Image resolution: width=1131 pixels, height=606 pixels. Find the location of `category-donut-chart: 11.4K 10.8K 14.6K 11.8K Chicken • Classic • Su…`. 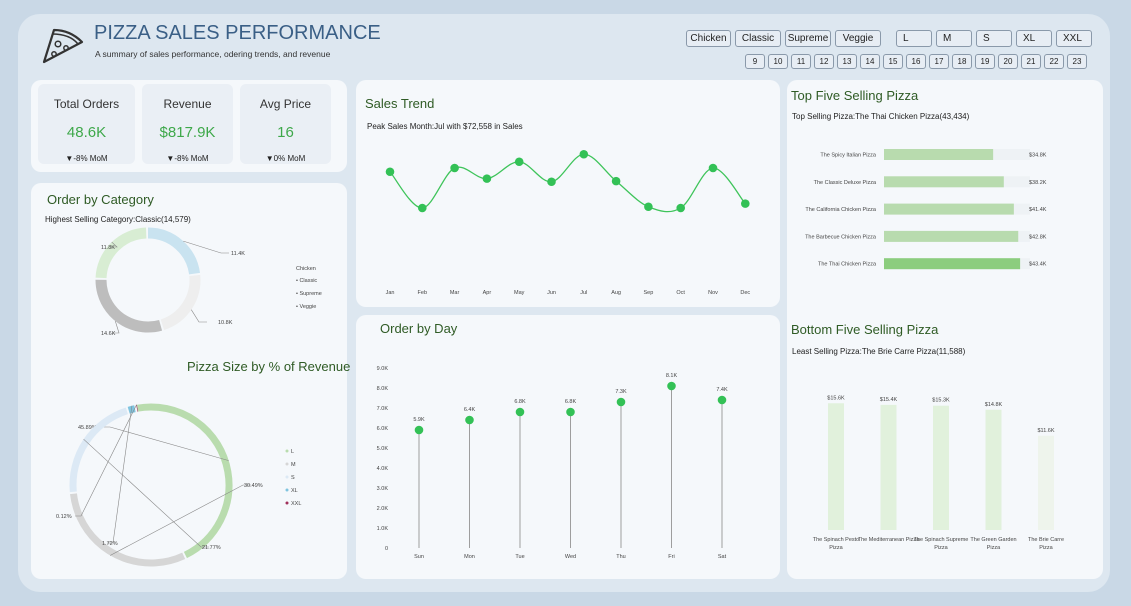

category-donut-chart: 11.4K 10.8K 14.6K 11.8K Chicken • Classic • Su… is located at coordinates (208, 282).